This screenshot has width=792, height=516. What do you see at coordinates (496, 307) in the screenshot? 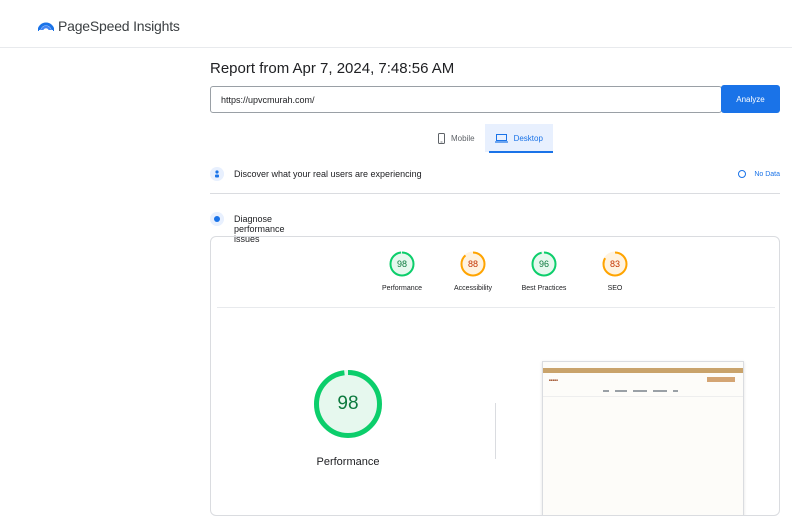
I see `divider` at bounding box center [496, 307].